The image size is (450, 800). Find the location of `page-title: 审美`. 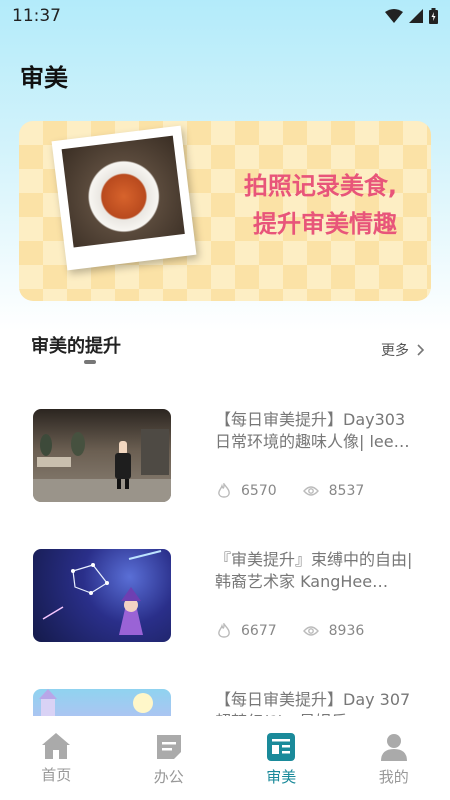

page-title: 审美 is located at coordinates (44, 78).